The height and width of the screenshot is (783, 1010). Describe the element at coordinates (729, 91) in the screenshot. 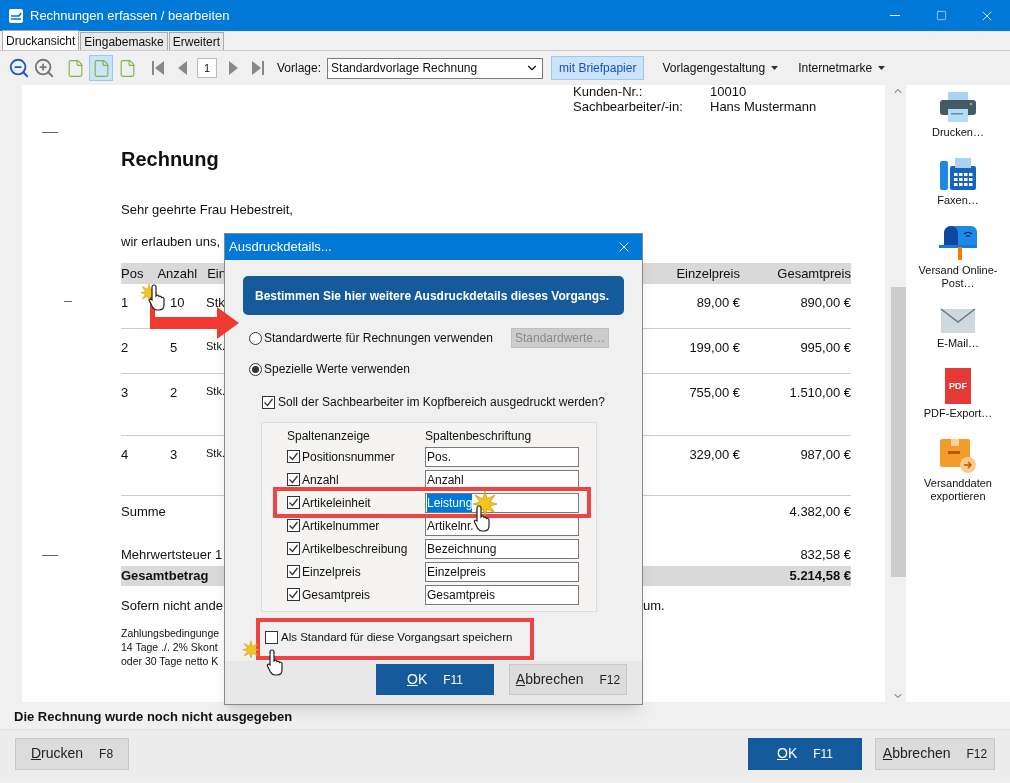

I see `field-value: 10010` at that location.